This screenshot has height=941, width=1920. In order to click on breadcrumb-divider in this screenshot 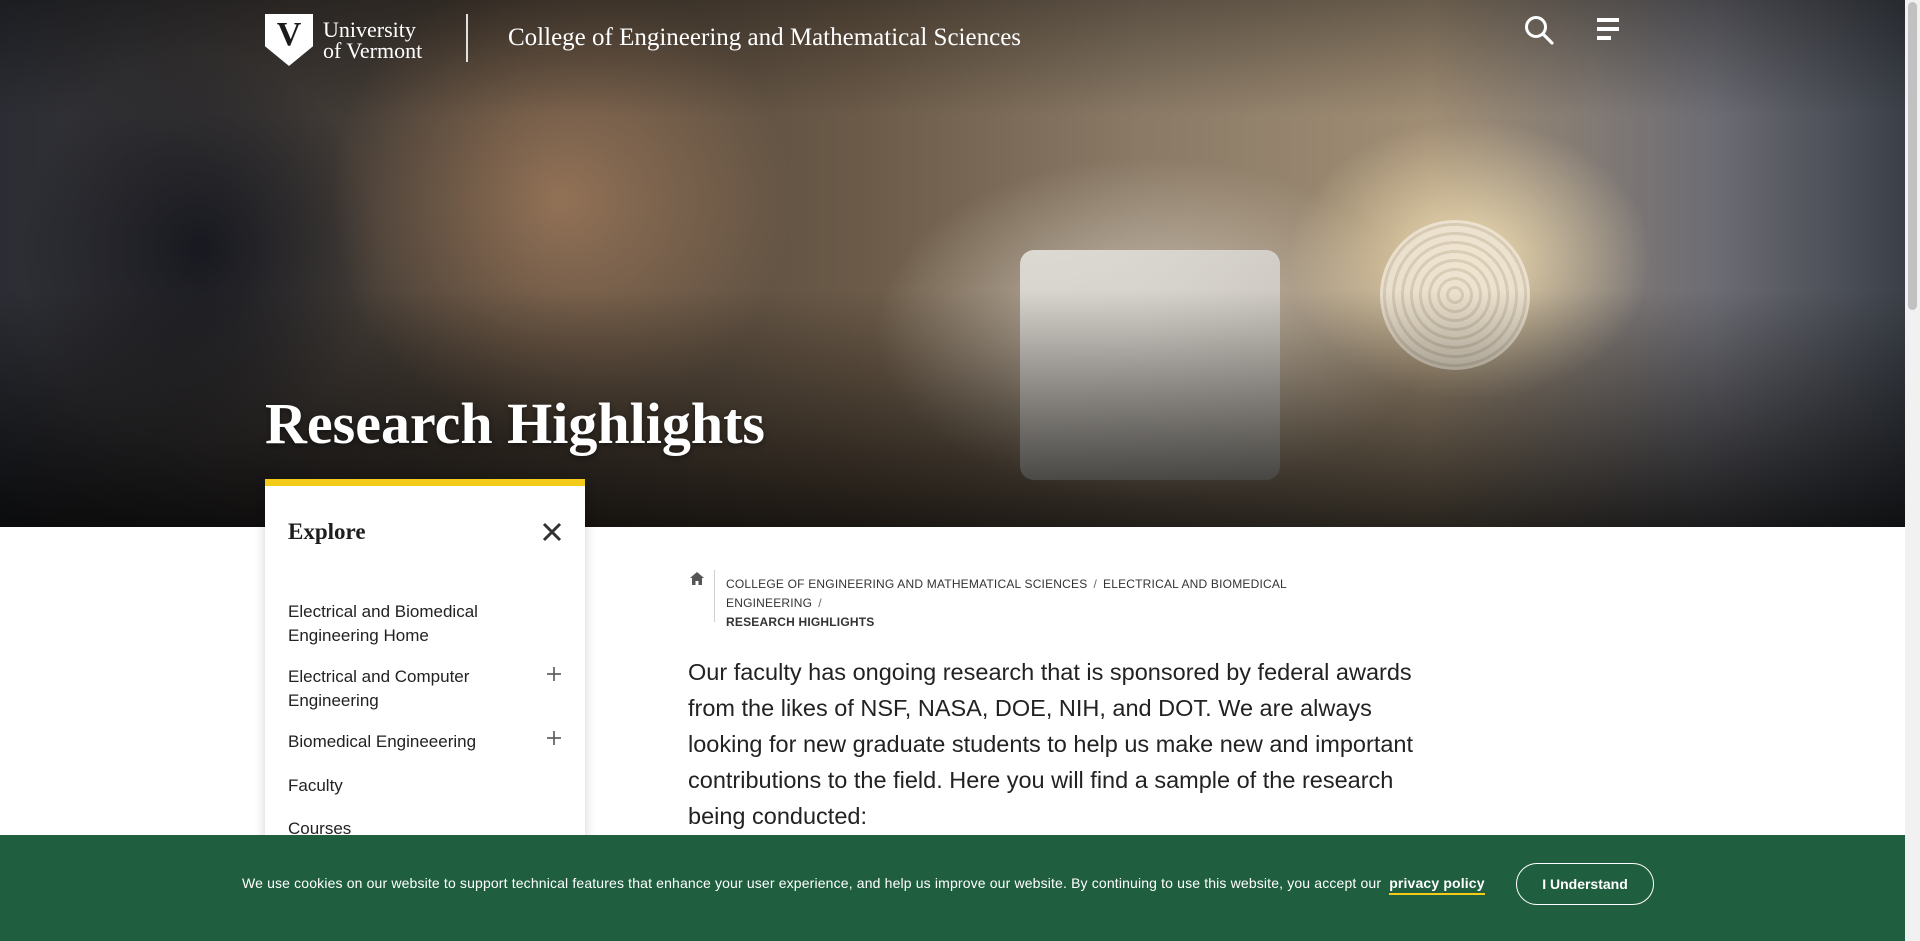, I will do `click(714, 596)`.